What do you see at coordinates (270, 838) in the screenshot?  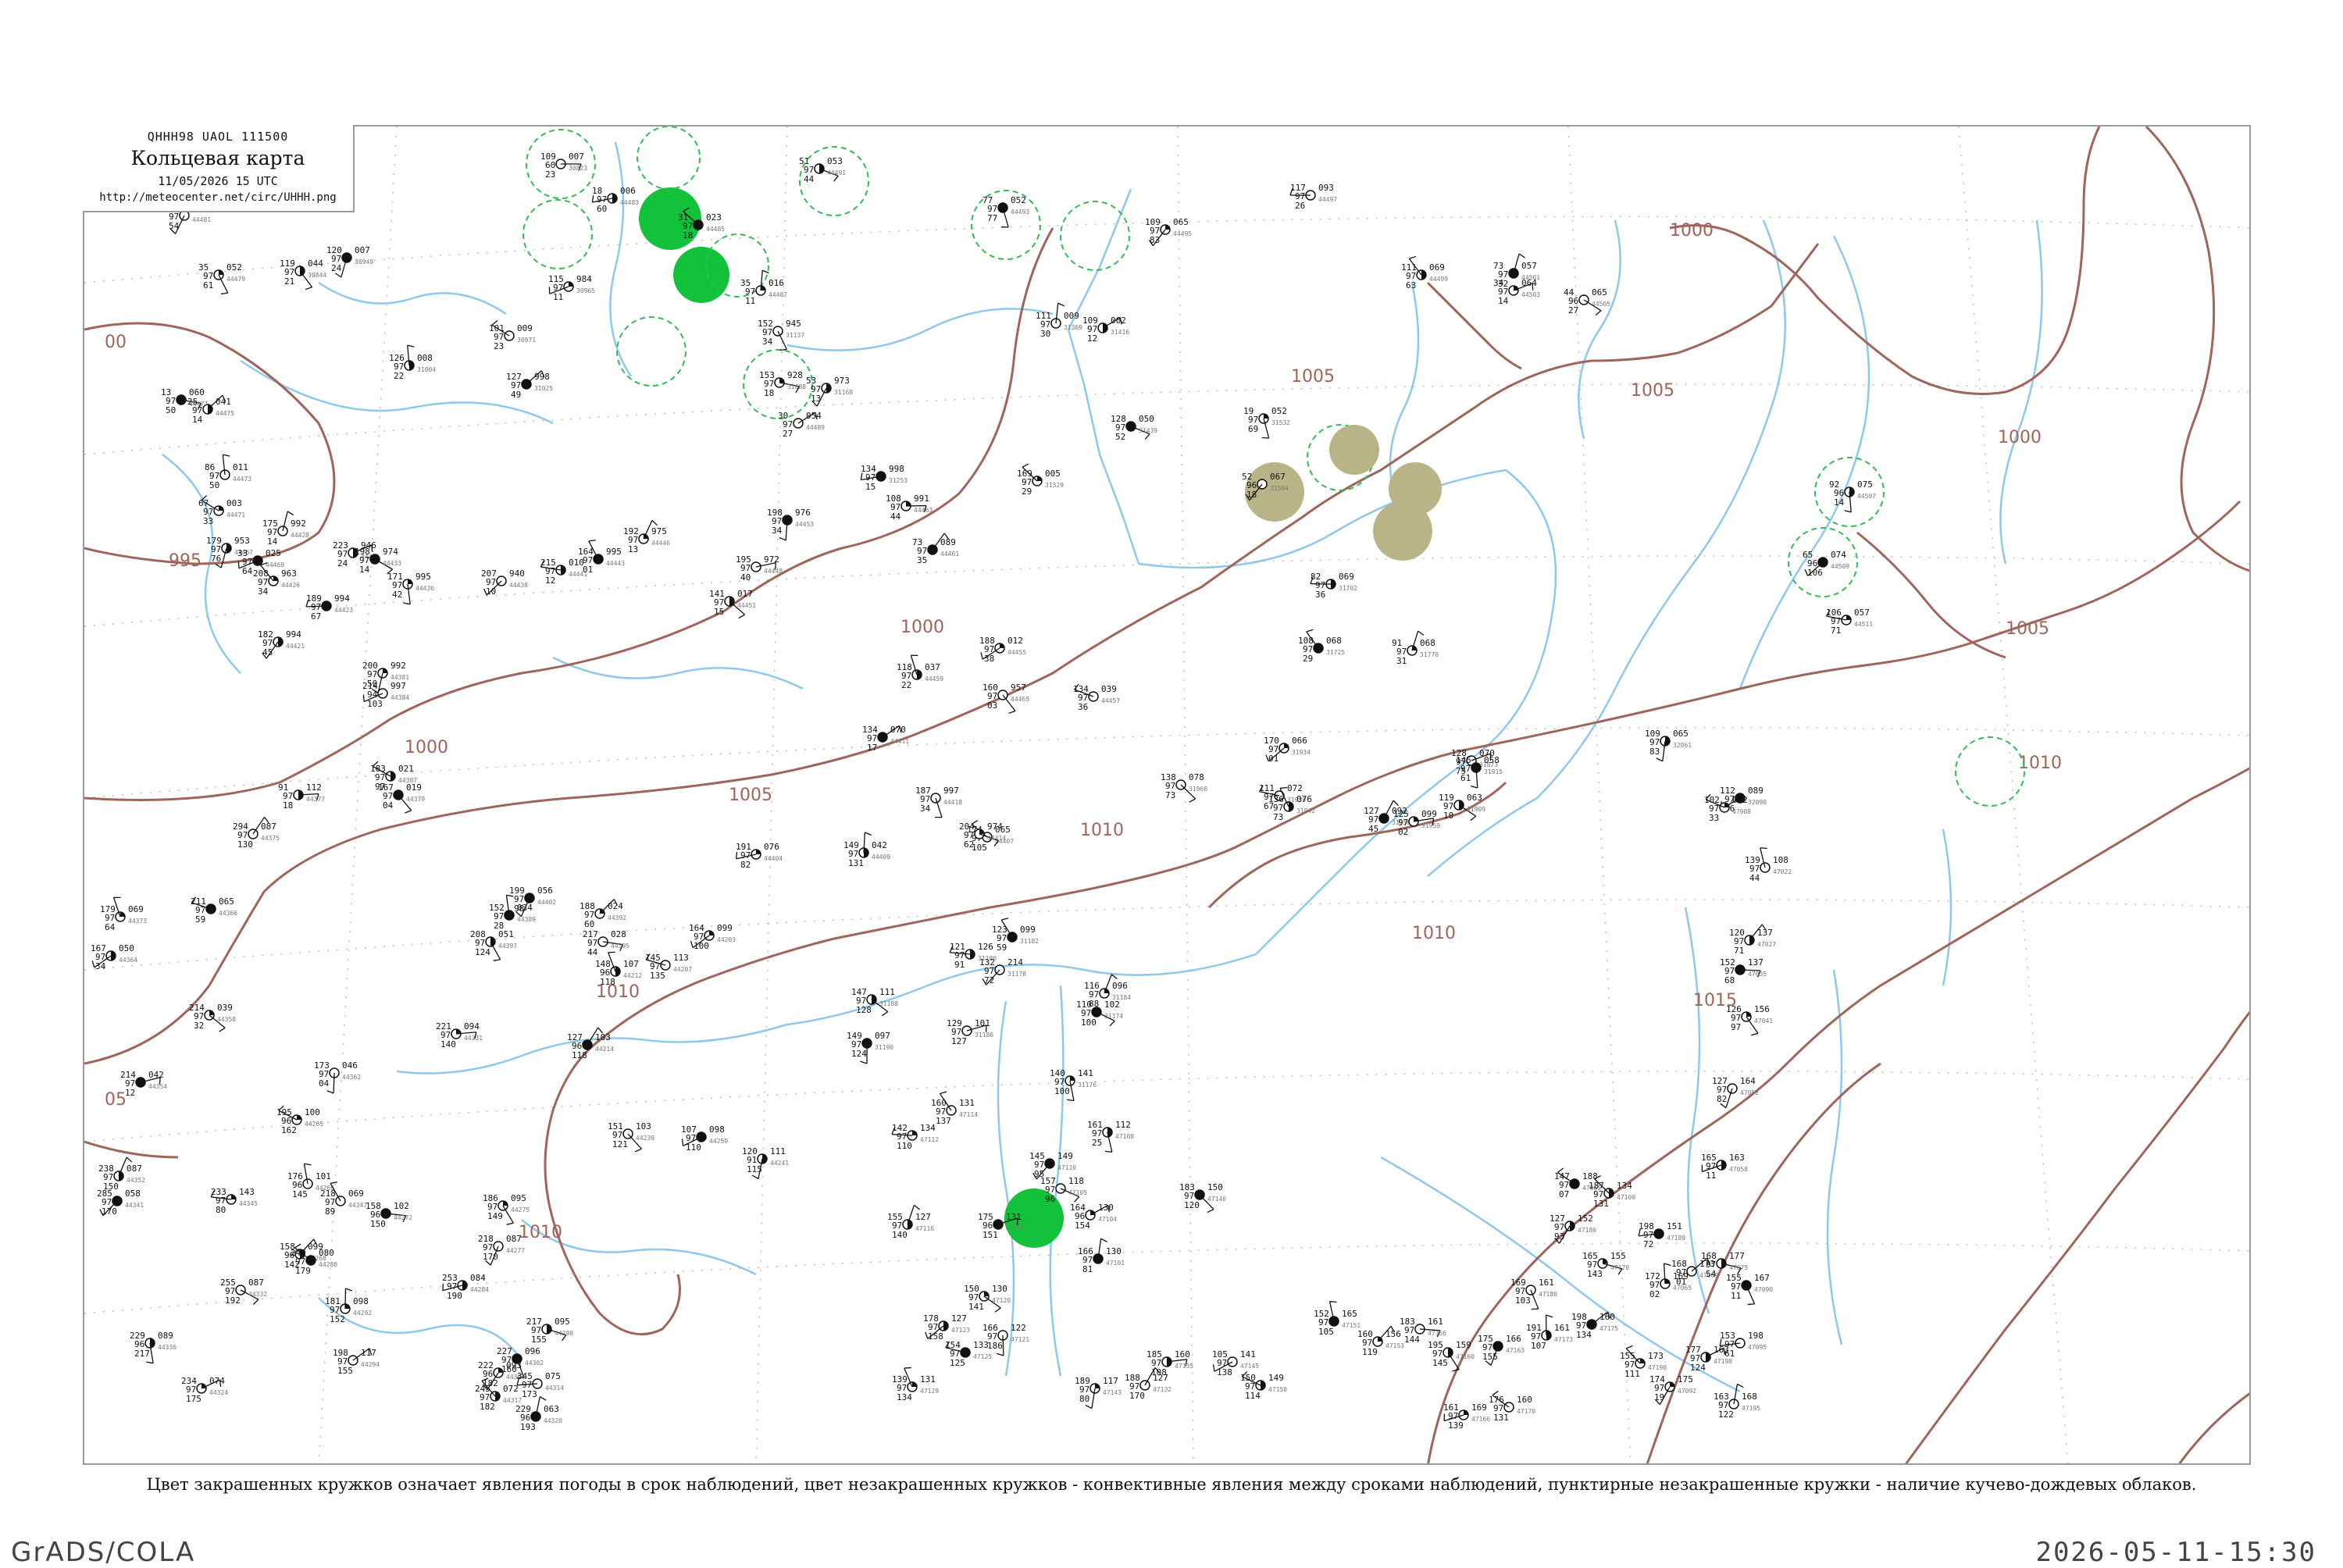 I see `station-index: 44375` at bounding box center [270, 838].